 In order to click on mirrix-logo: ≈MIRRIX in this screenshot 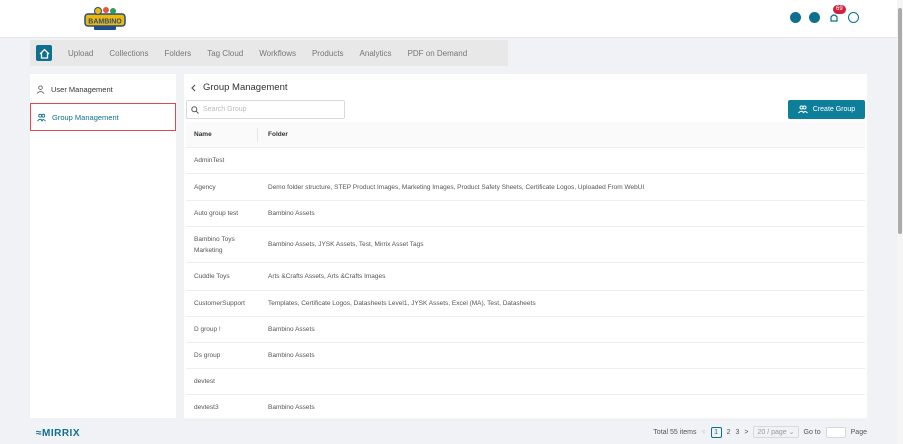, I will do `click(58, 433)`.